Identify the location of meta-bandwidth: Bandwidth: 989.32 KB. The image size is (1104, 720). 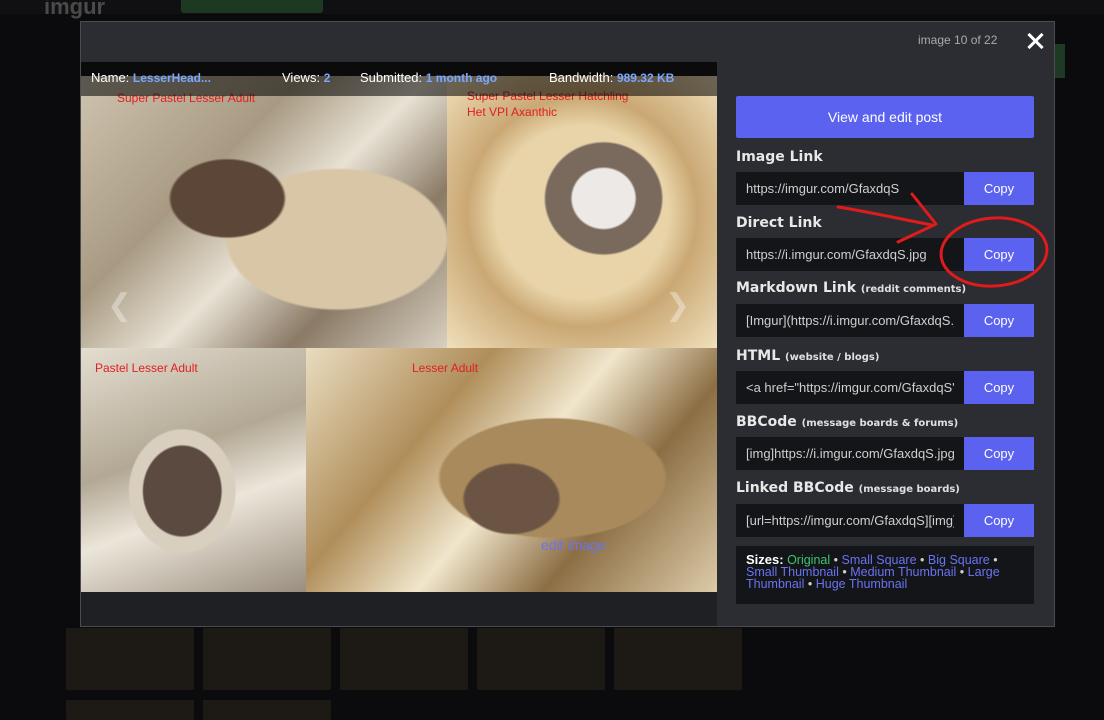
(611, 77).